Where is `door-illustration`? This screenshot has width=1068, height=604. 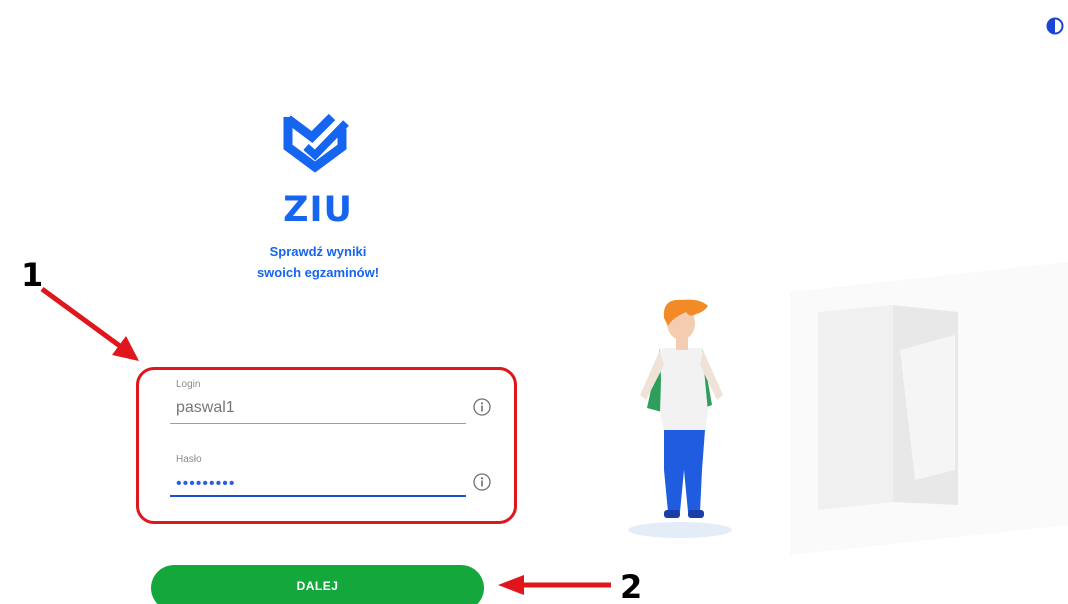 door-illustration is located at coordinates (929, 408).